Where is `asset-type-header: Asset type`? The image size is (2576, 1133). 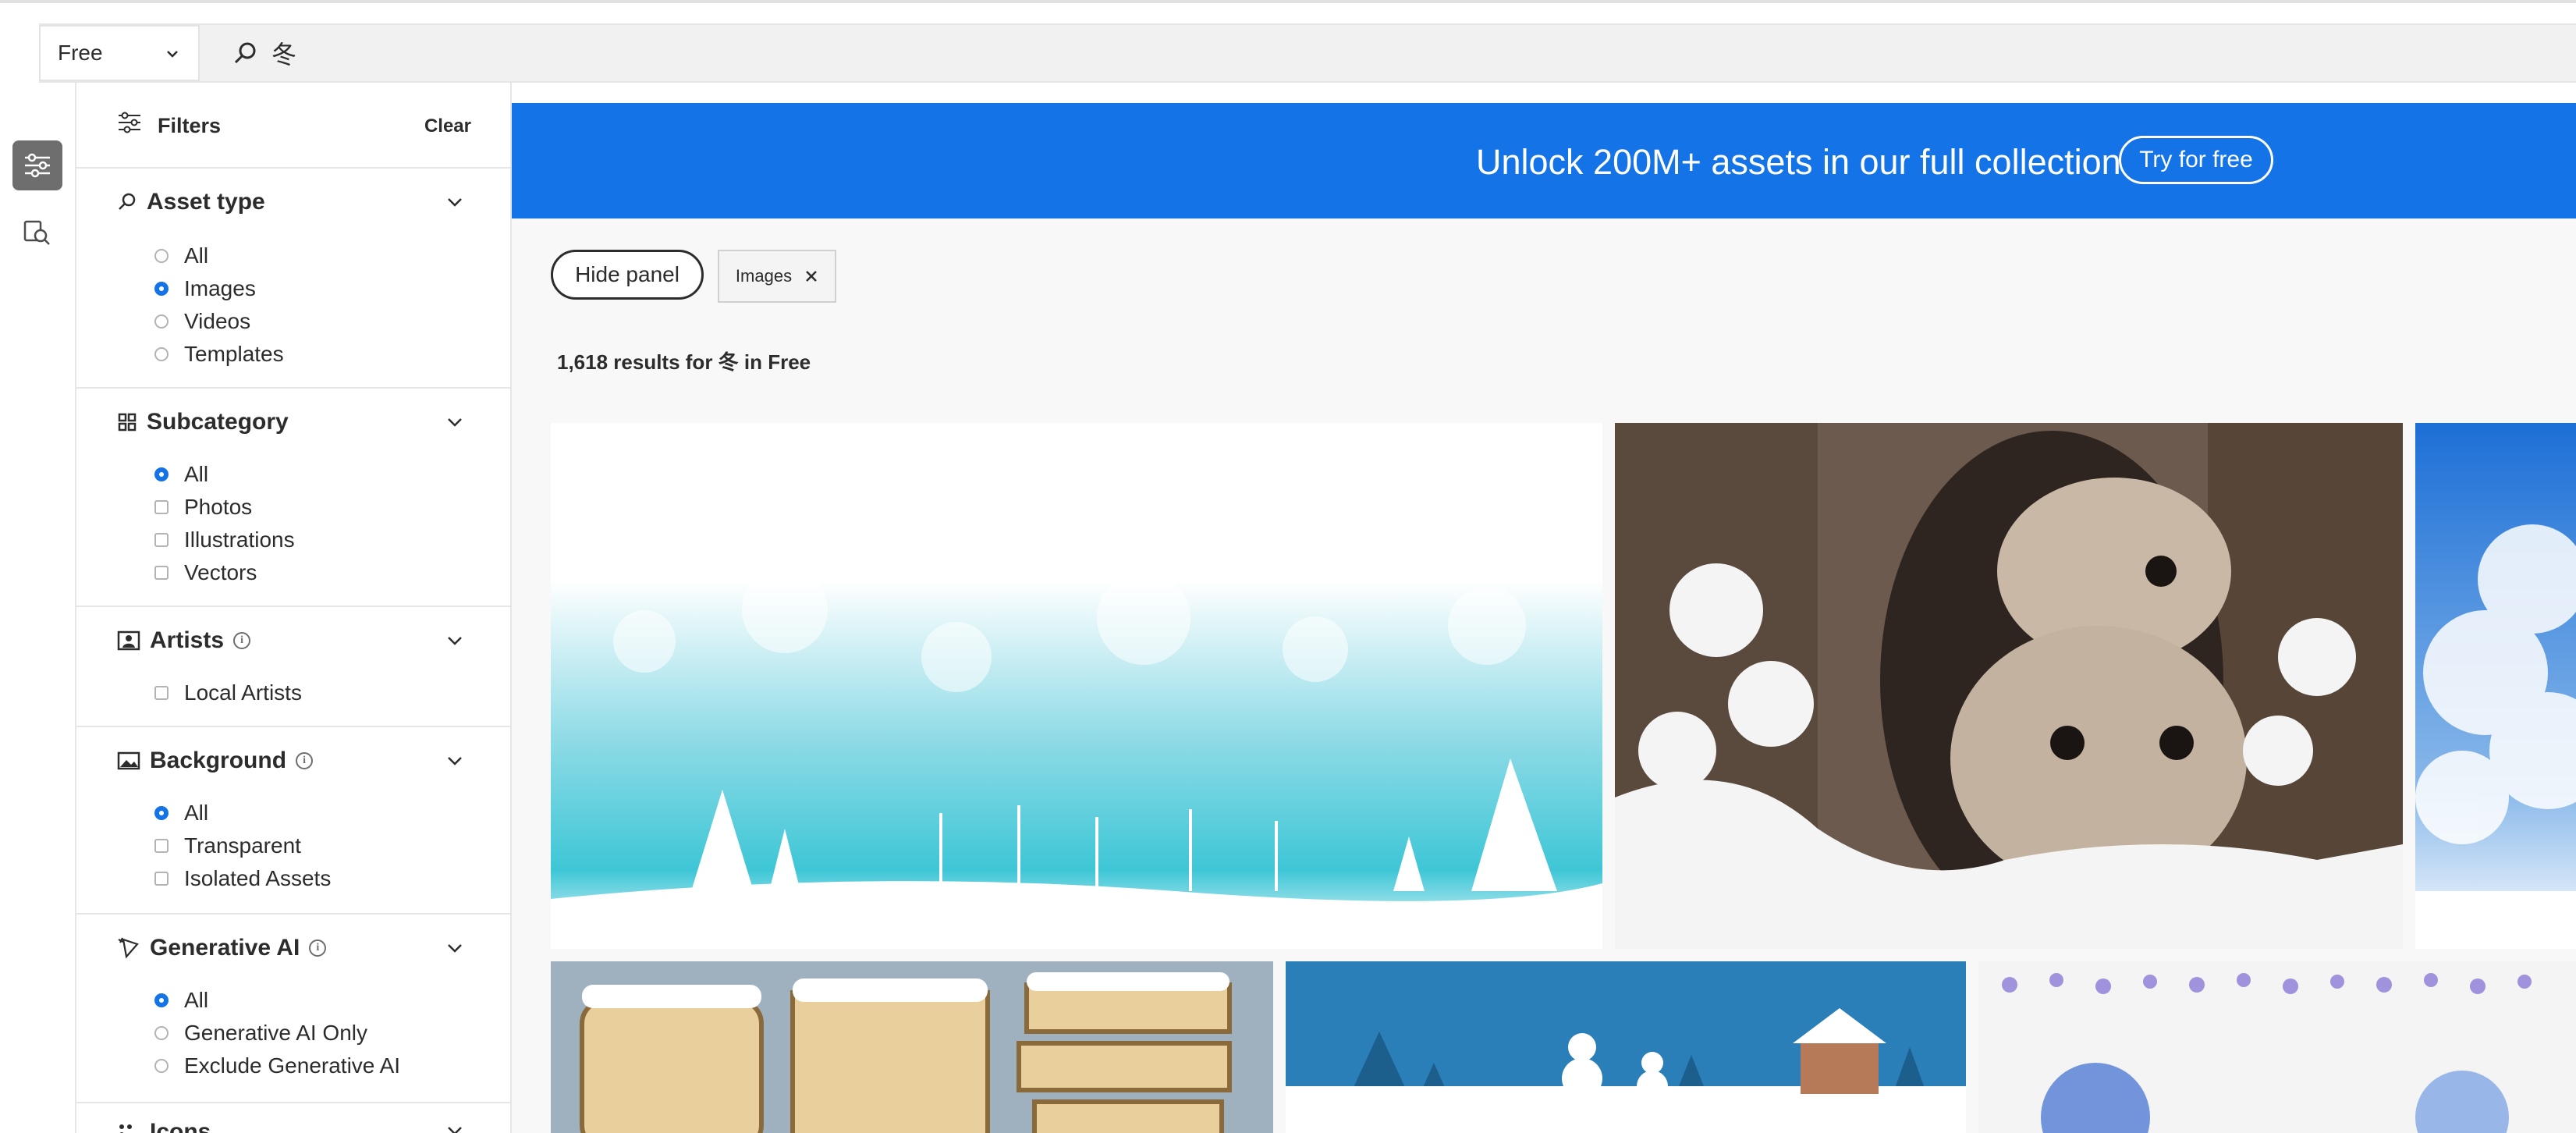 asset-type-header: Asset type is located at coordinates (191, 202).